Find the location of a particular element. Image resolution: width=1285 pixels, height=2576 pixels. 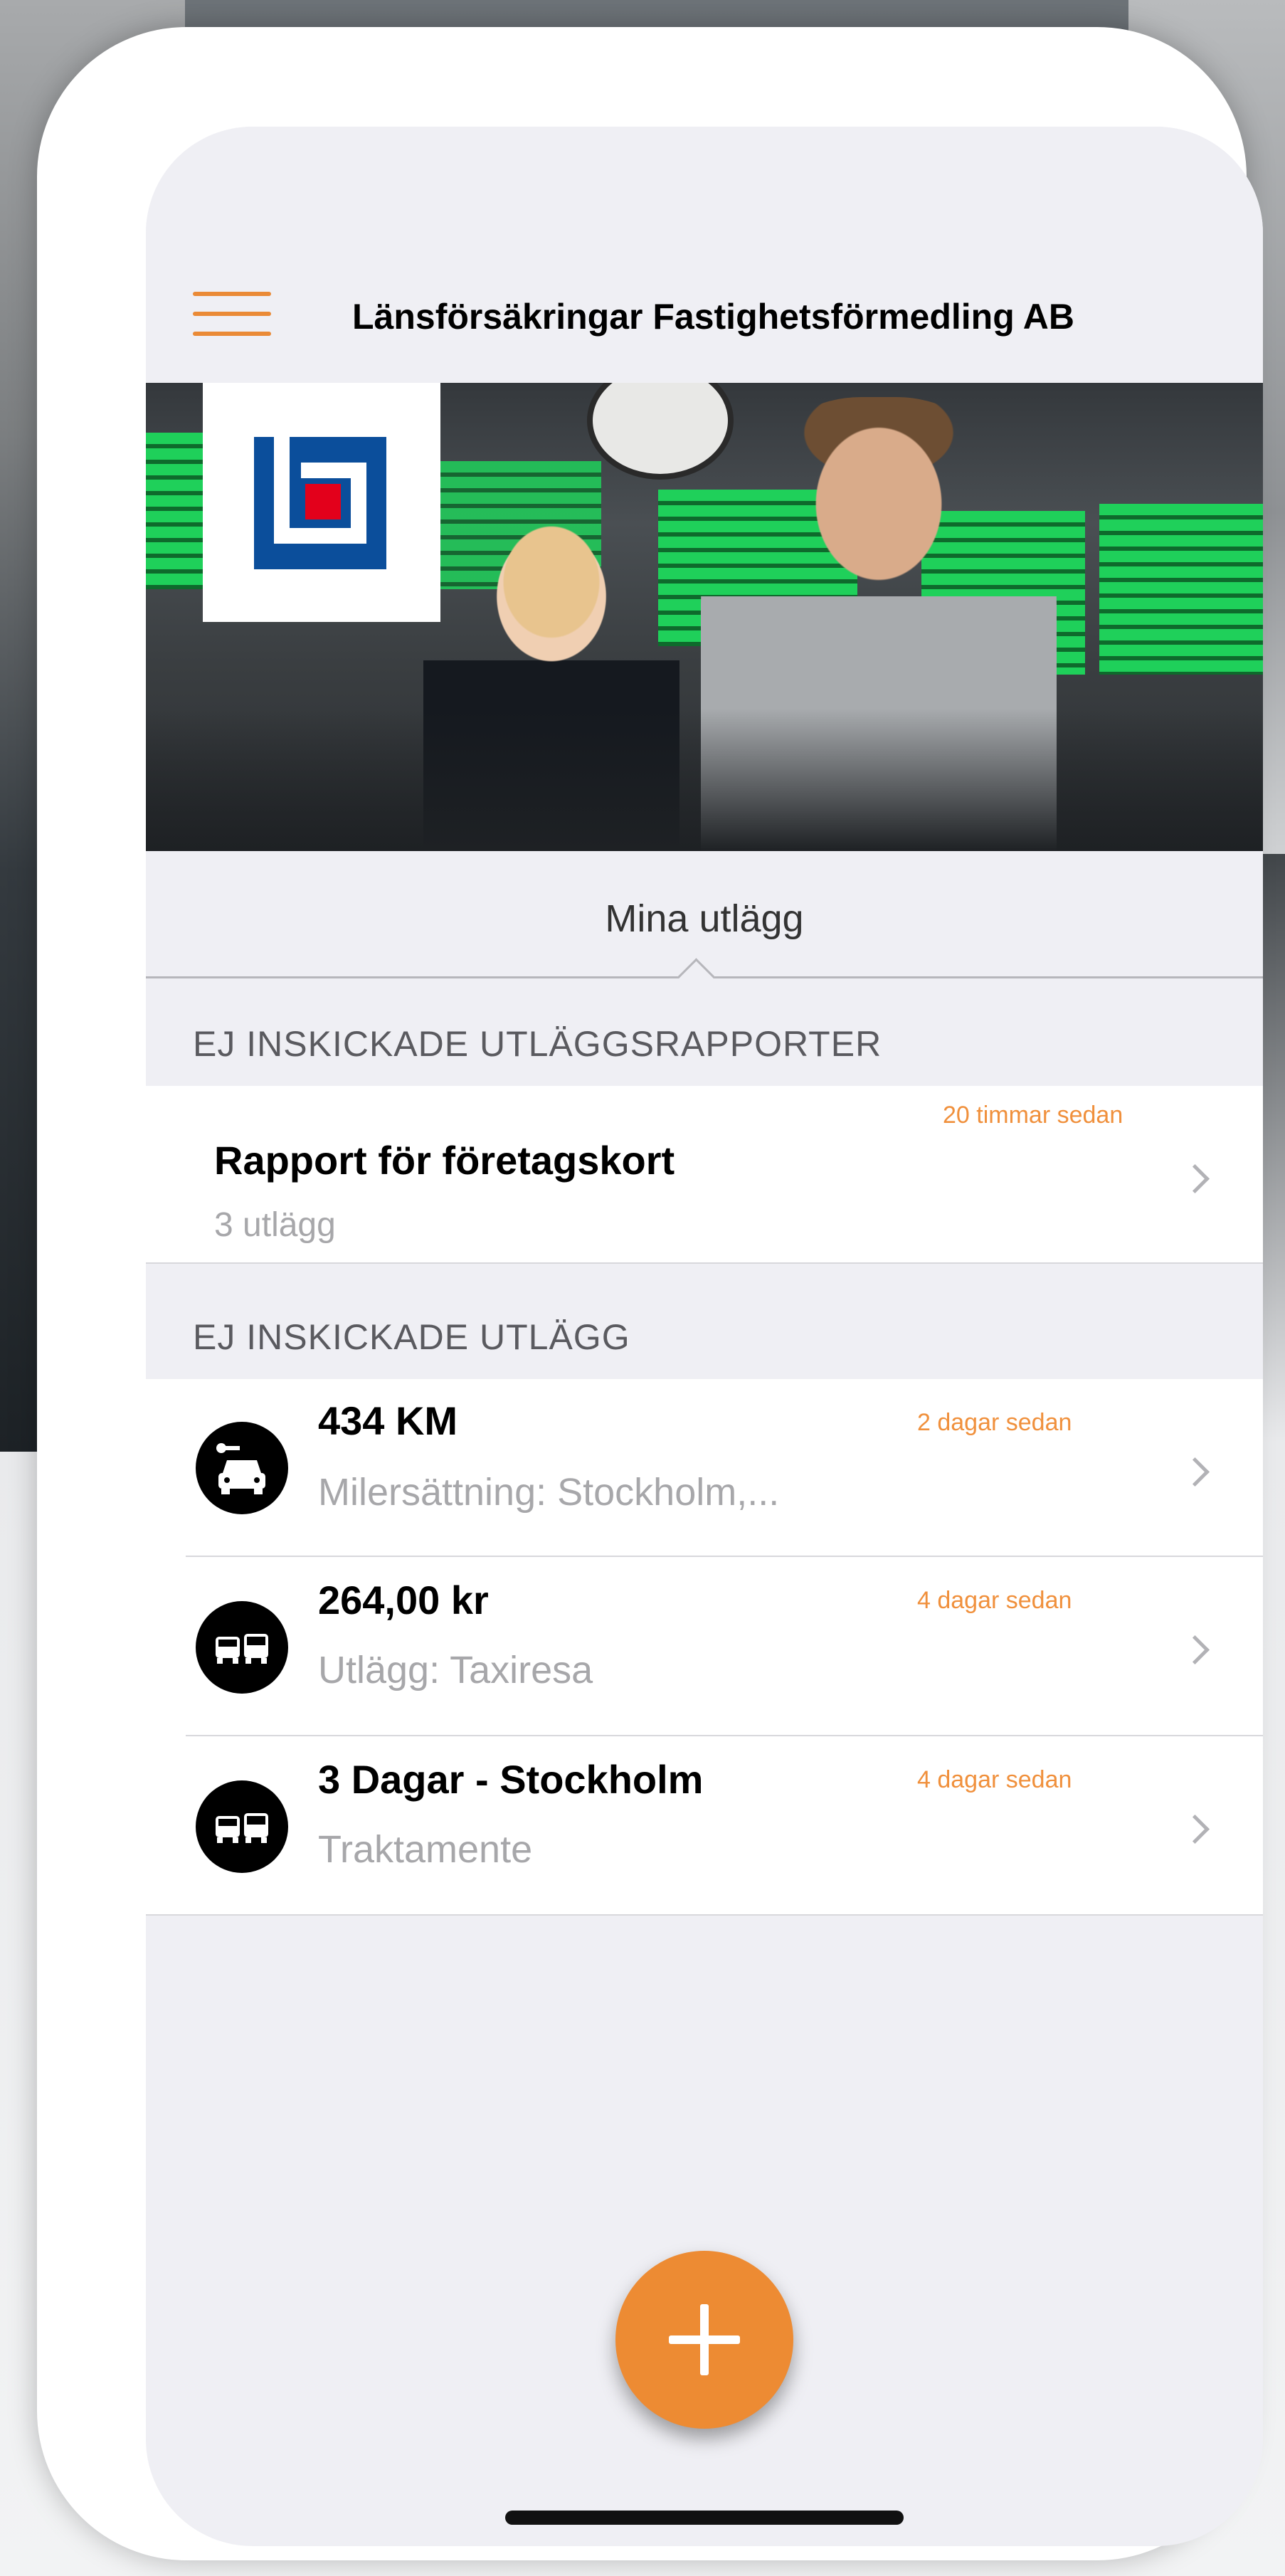

company-logo is located at coordinates (321, 502).